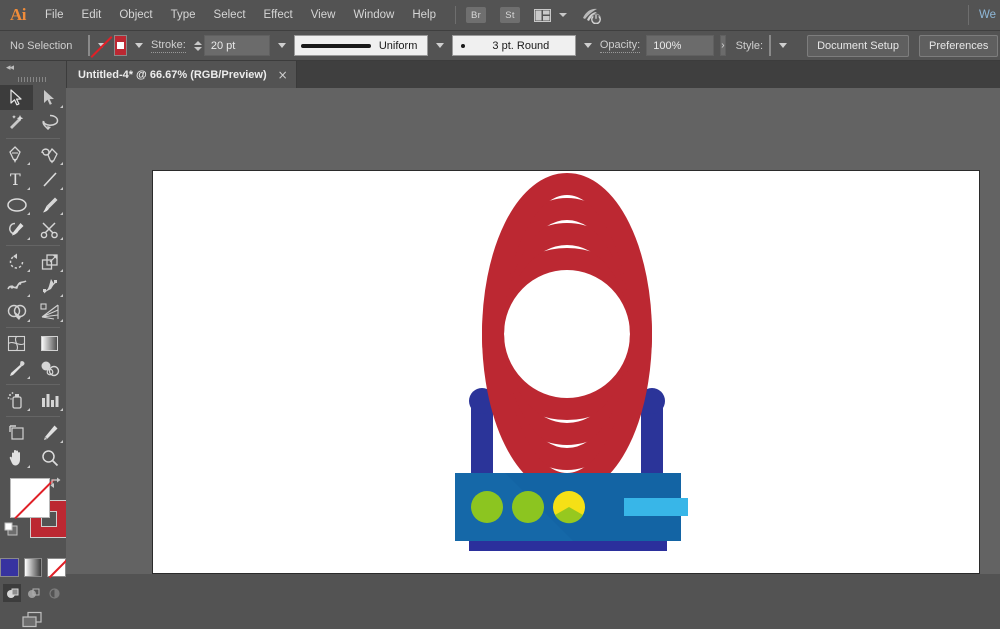 This screenshot has width=1000, height=629. What do you see at coordinates (49, 97) in the screenshot?
I see `direct-selection-tool` at bounding box center [49, 97].